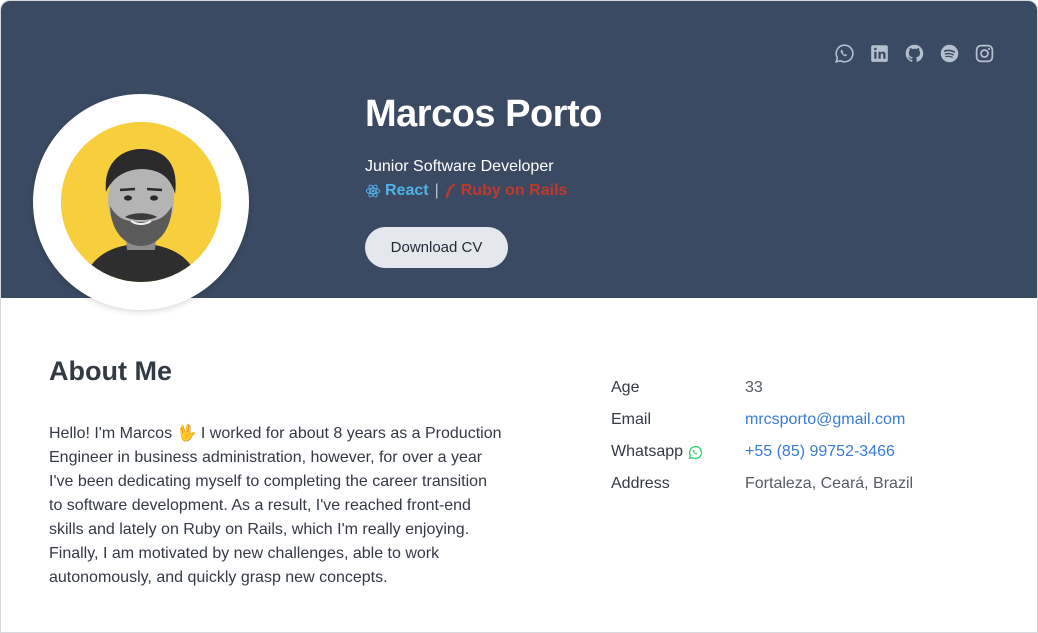 The height and width of the screenshot is (633, 1038). I want to click on tech-stack: React | Ruby on Rails, so click(466, 191).